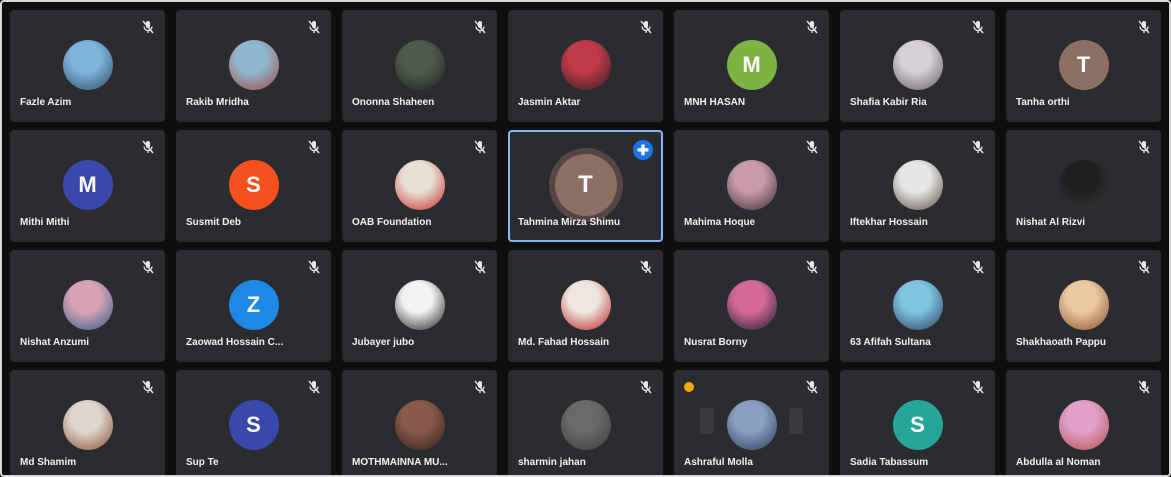 The image size is (1171, 477). What do you see at coordinates (45, 222) in the screenshot?
I see `participant-name: Mithi Mithi` at bounding box center [45, 222].